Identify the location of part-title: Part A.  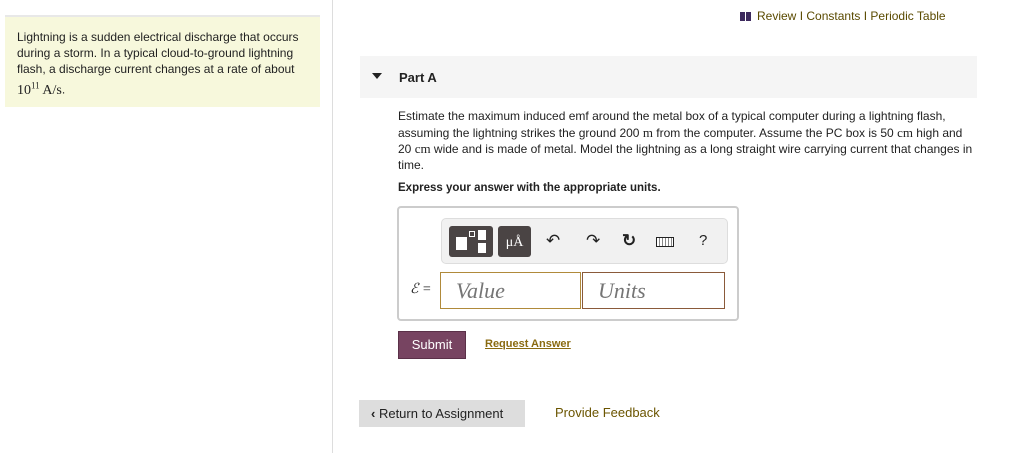
(418, 77).